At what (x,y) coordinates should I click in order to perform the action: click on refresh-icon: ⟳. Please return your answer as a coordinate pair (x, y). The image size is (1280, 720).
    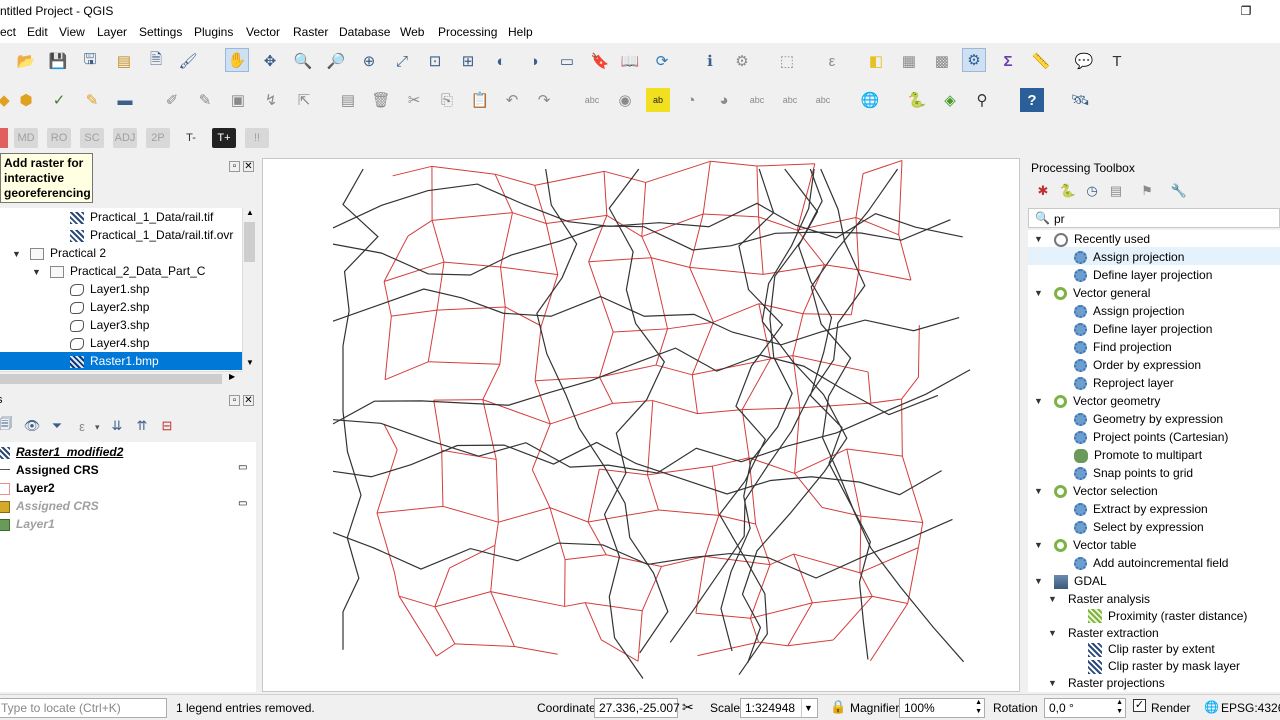
    Looking at the image, I should click on (662, 61).